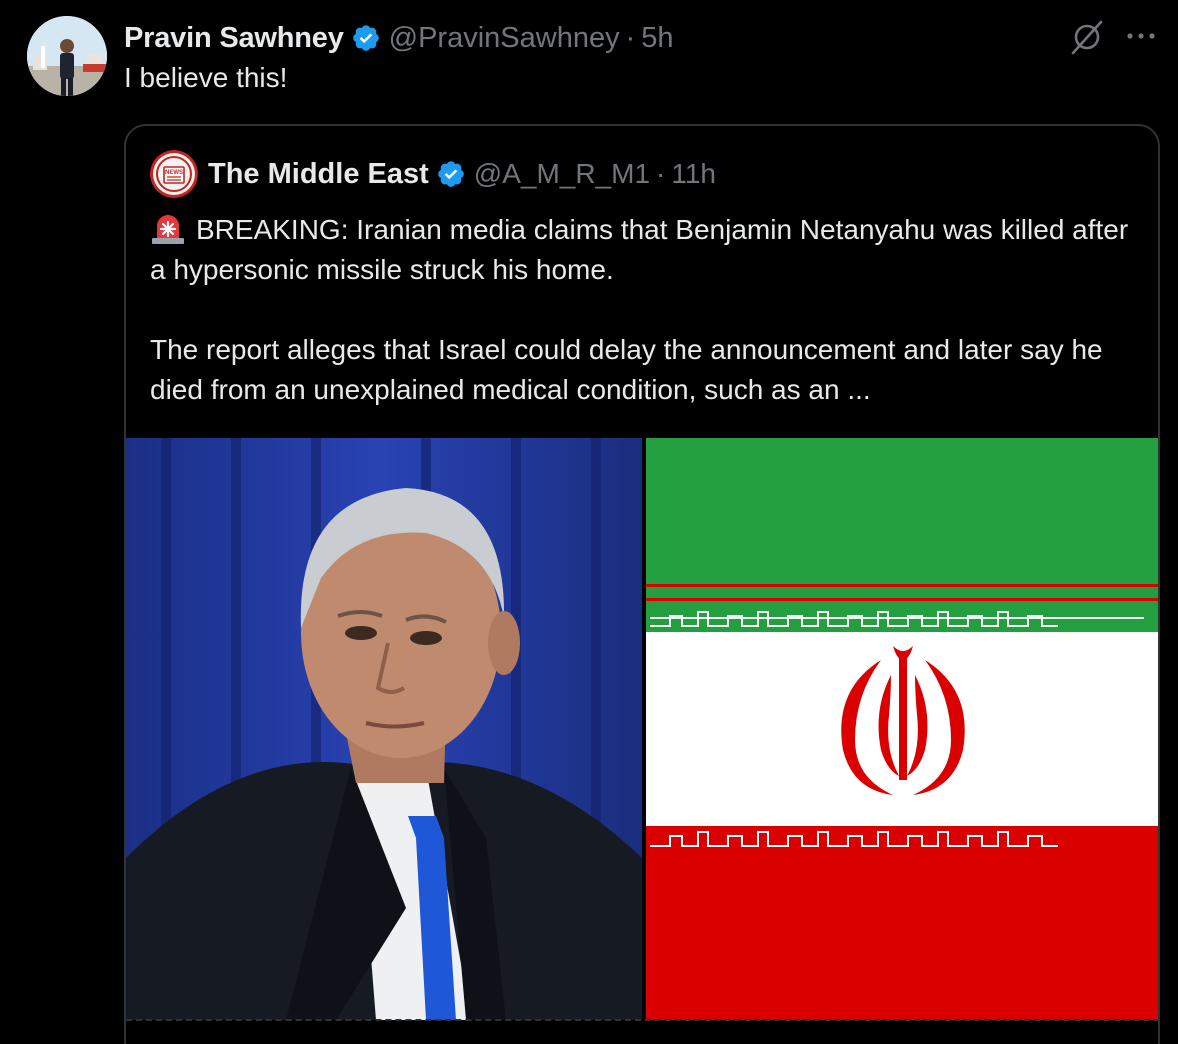  What do you see at coordinates (657, 38) in the screenshot?
I see `post-timestamp: 5h` at bounding box center [657, 38].